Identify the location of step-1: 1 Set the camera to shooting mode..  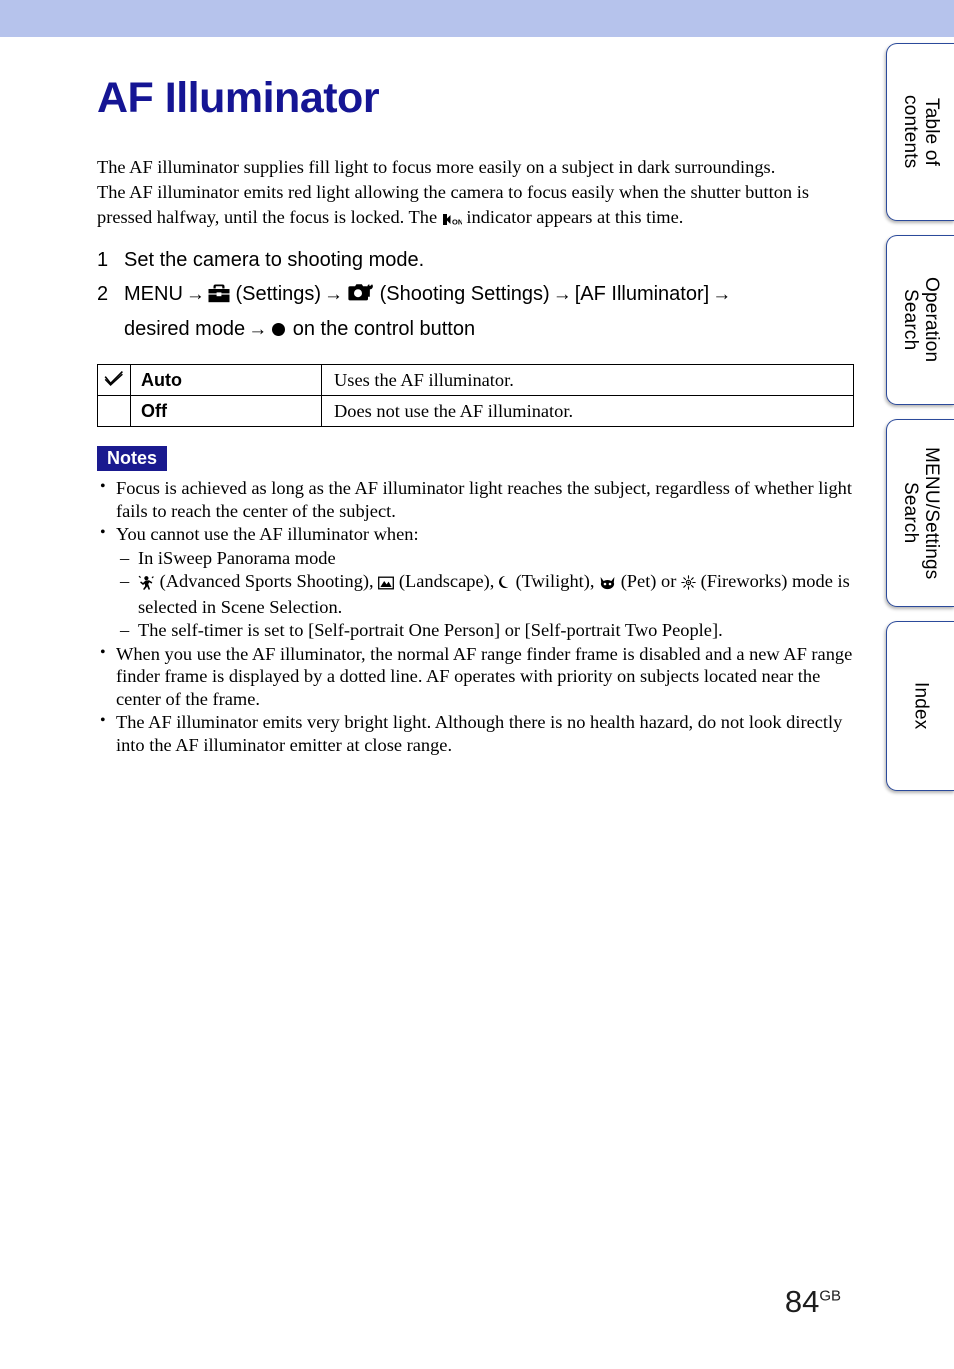
(482, 260).